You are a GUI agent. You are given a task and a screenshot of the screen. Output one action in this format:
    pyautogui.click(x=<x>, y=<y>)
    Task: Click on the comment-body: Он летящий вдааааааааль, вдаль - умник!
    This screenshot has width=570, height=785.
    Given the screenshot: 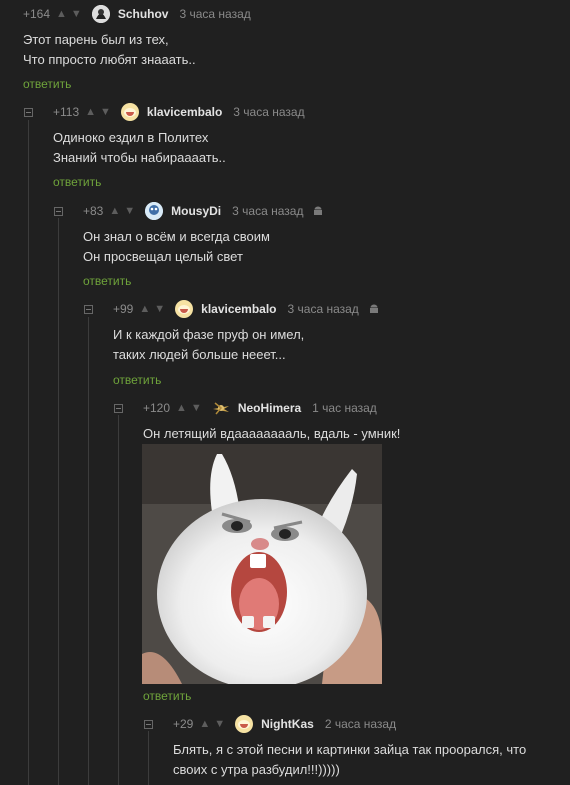 What is the action you would take?
    pyautogui.click(x=271, y=434)
    